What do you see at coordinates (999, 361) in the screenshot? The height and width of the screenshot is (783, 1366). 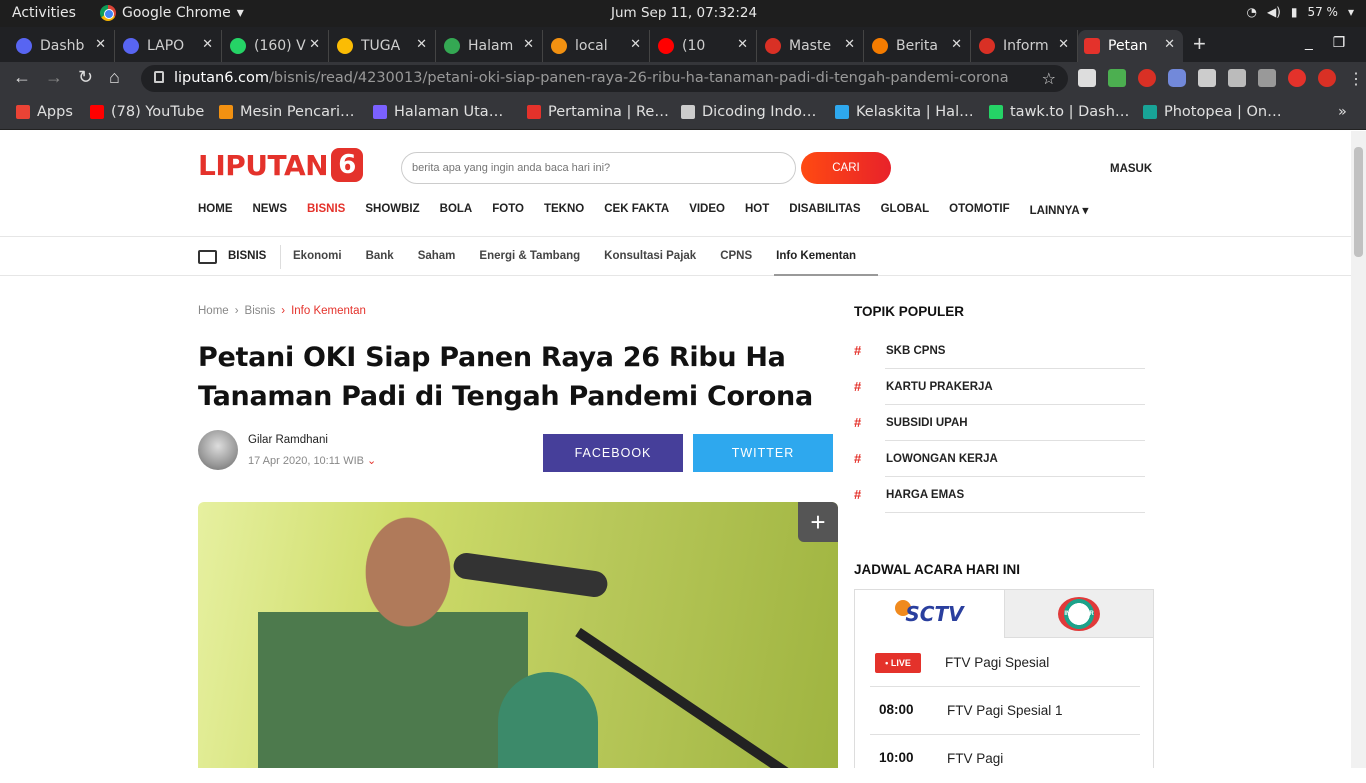 I see `popular-topic-item: # SKB CPNS` at bounding box center [999, 361].